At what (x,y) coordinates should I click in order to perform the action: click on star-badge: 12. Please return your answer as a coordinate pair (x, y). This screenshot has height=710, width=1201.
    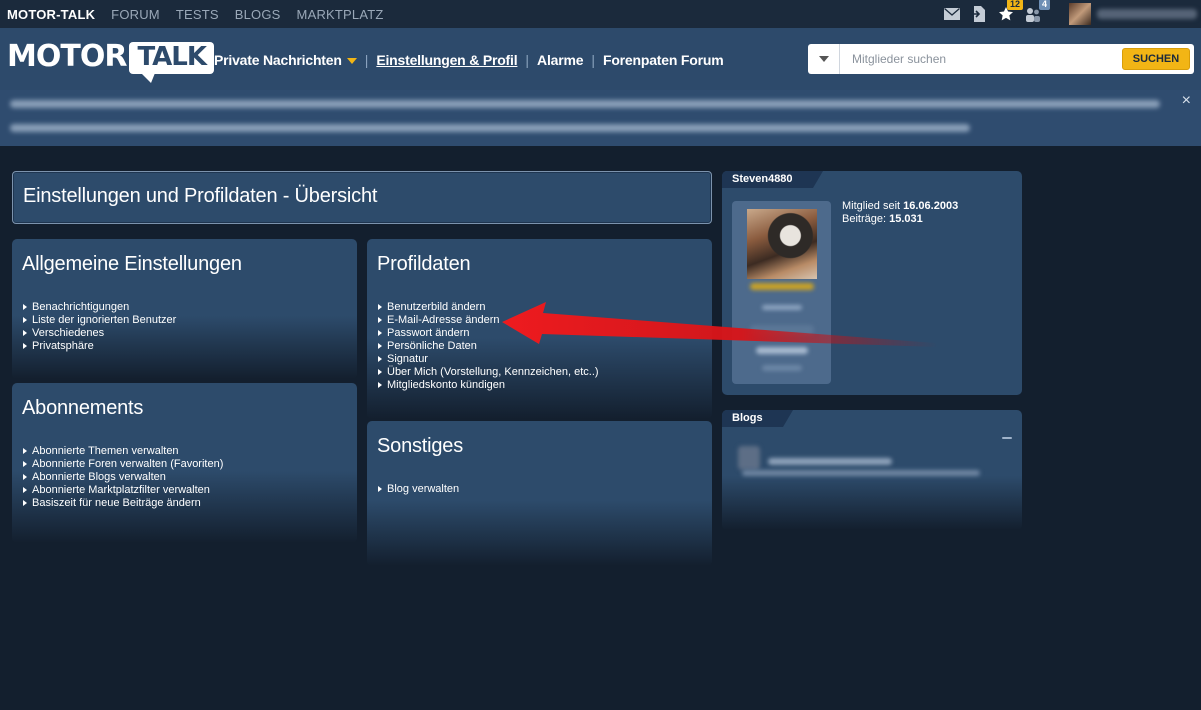
    Looking at the image, I should click on (1014, 5).